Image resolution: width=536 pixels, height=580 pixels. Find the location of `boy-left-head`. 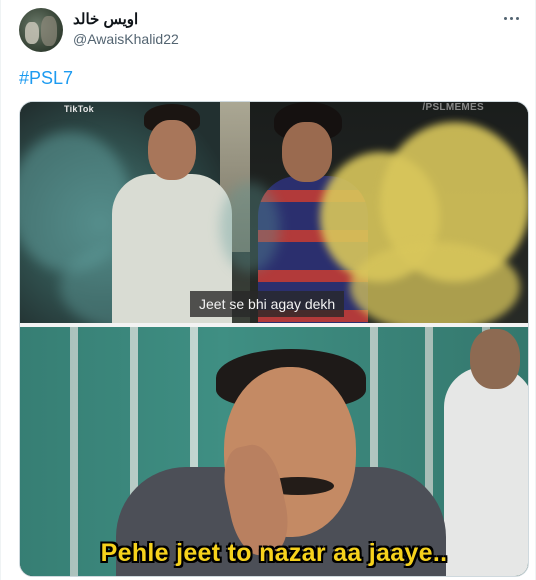

boy-left-head is located at coordinates (172, 150).